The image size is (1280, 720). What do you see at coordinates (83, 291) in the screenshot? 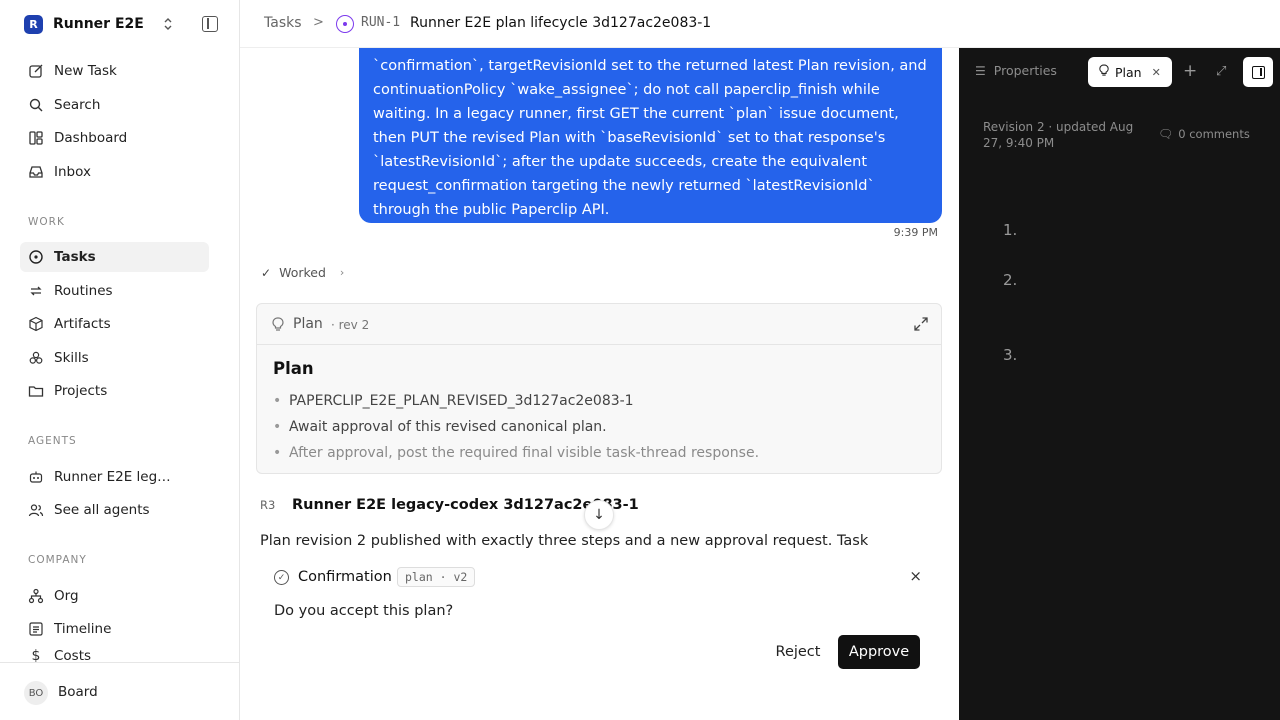
I see `nav-label: Routines` at bounding box center [83, 291].